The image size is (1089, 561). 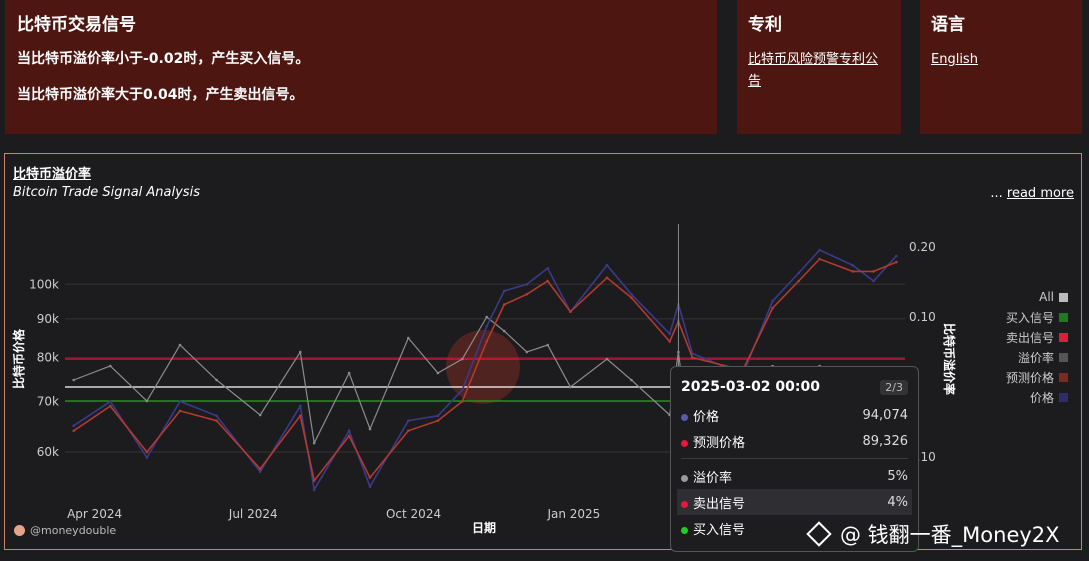 I want to click on price-dot-icon, so click(x=684, y=417).